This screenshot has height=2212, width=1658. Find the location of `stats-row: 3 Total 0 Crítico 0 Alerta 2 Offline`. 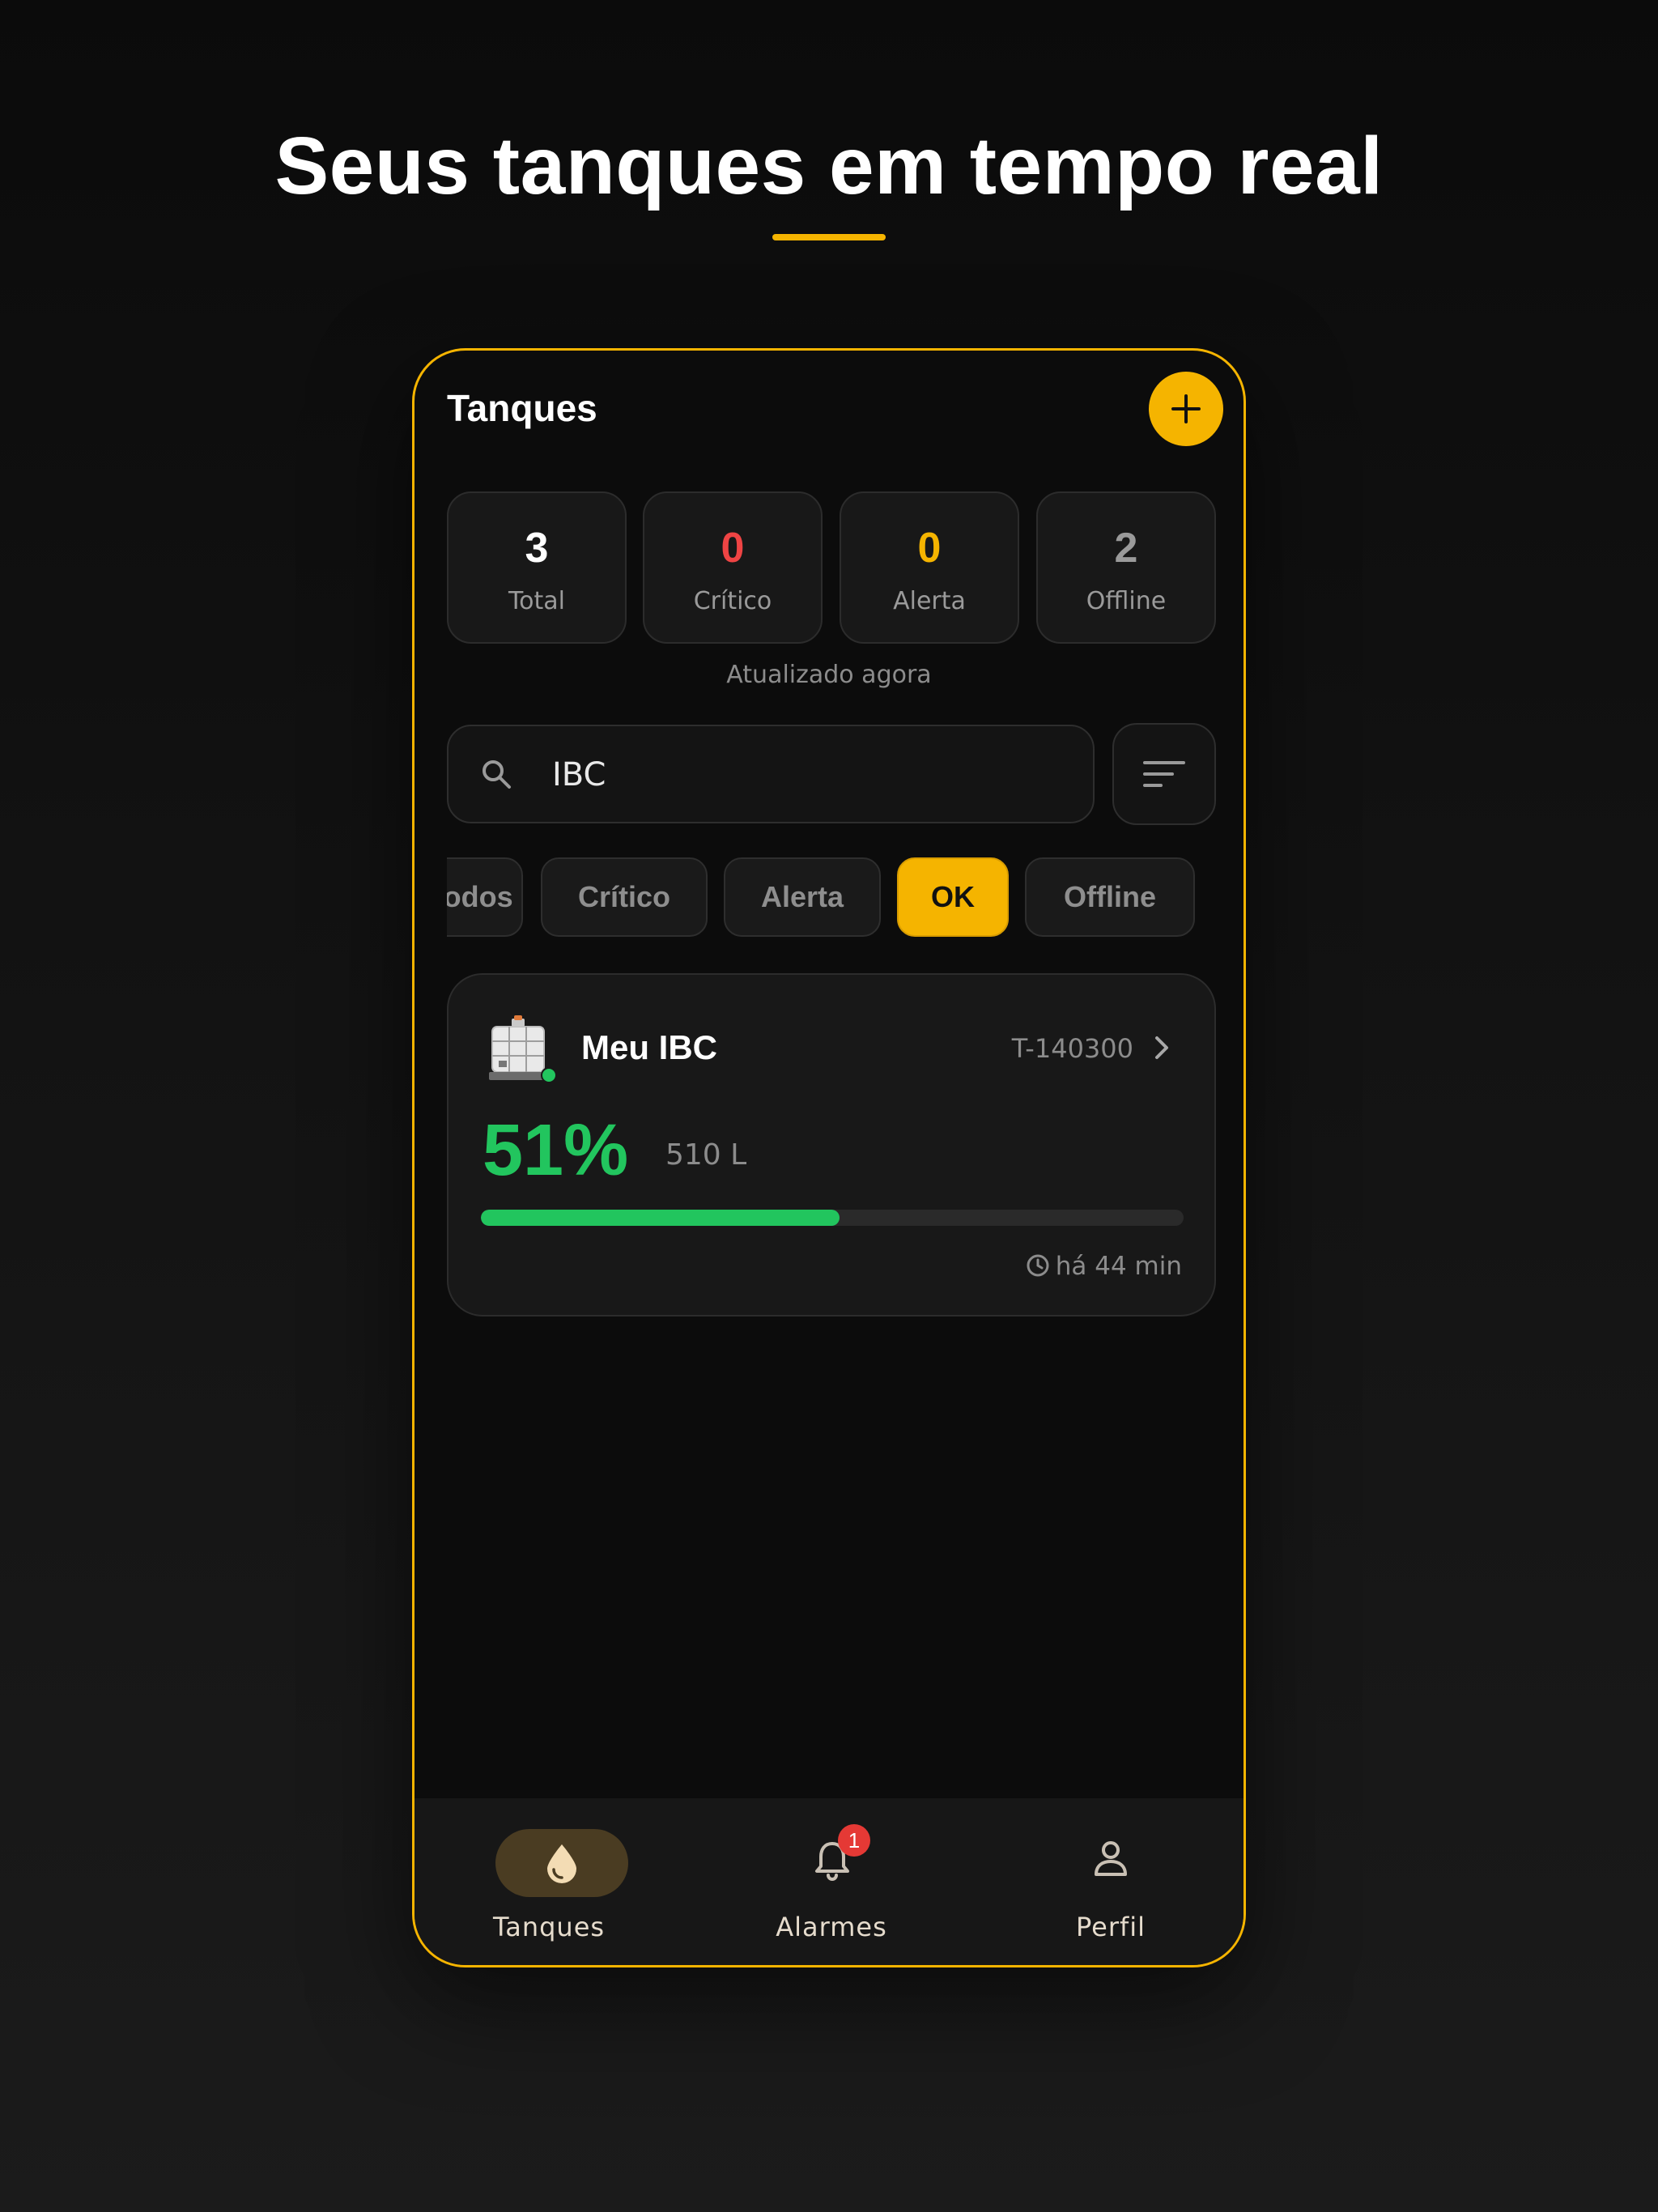

stats-row: 3 Total 0 Crítico 0 Alerta 2 Offline is located at coordinates (831, 568).